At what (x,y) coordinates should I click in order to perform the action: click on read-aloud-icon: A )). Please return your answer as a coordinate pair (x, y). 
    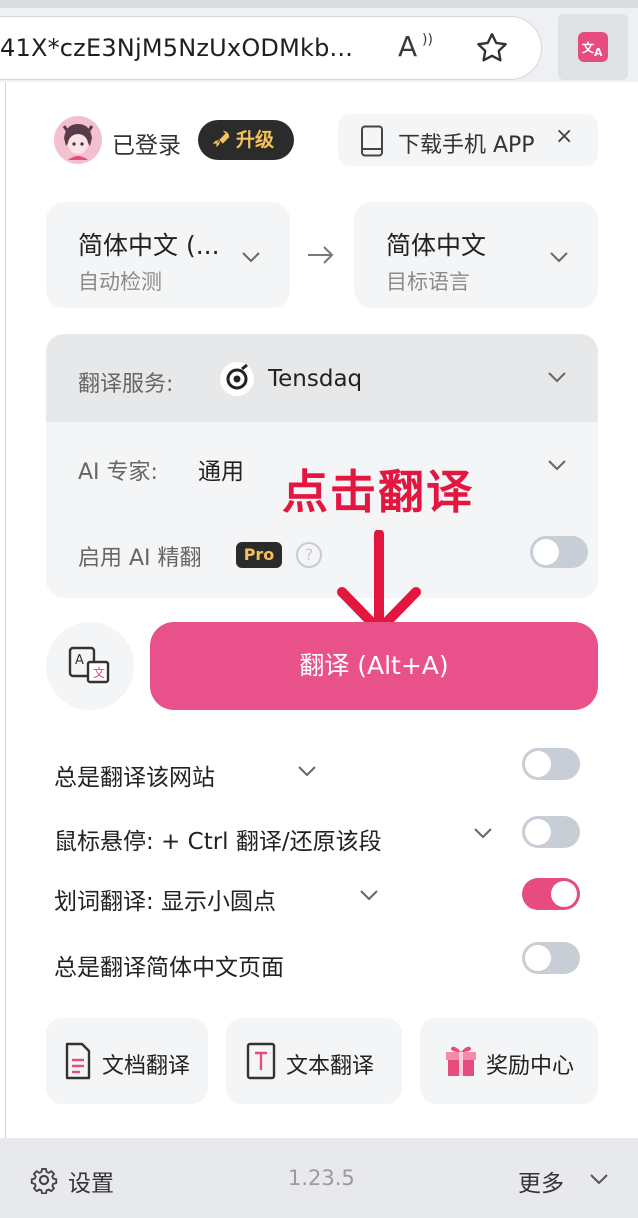
    Looking at the image, I should click on (415, 46).